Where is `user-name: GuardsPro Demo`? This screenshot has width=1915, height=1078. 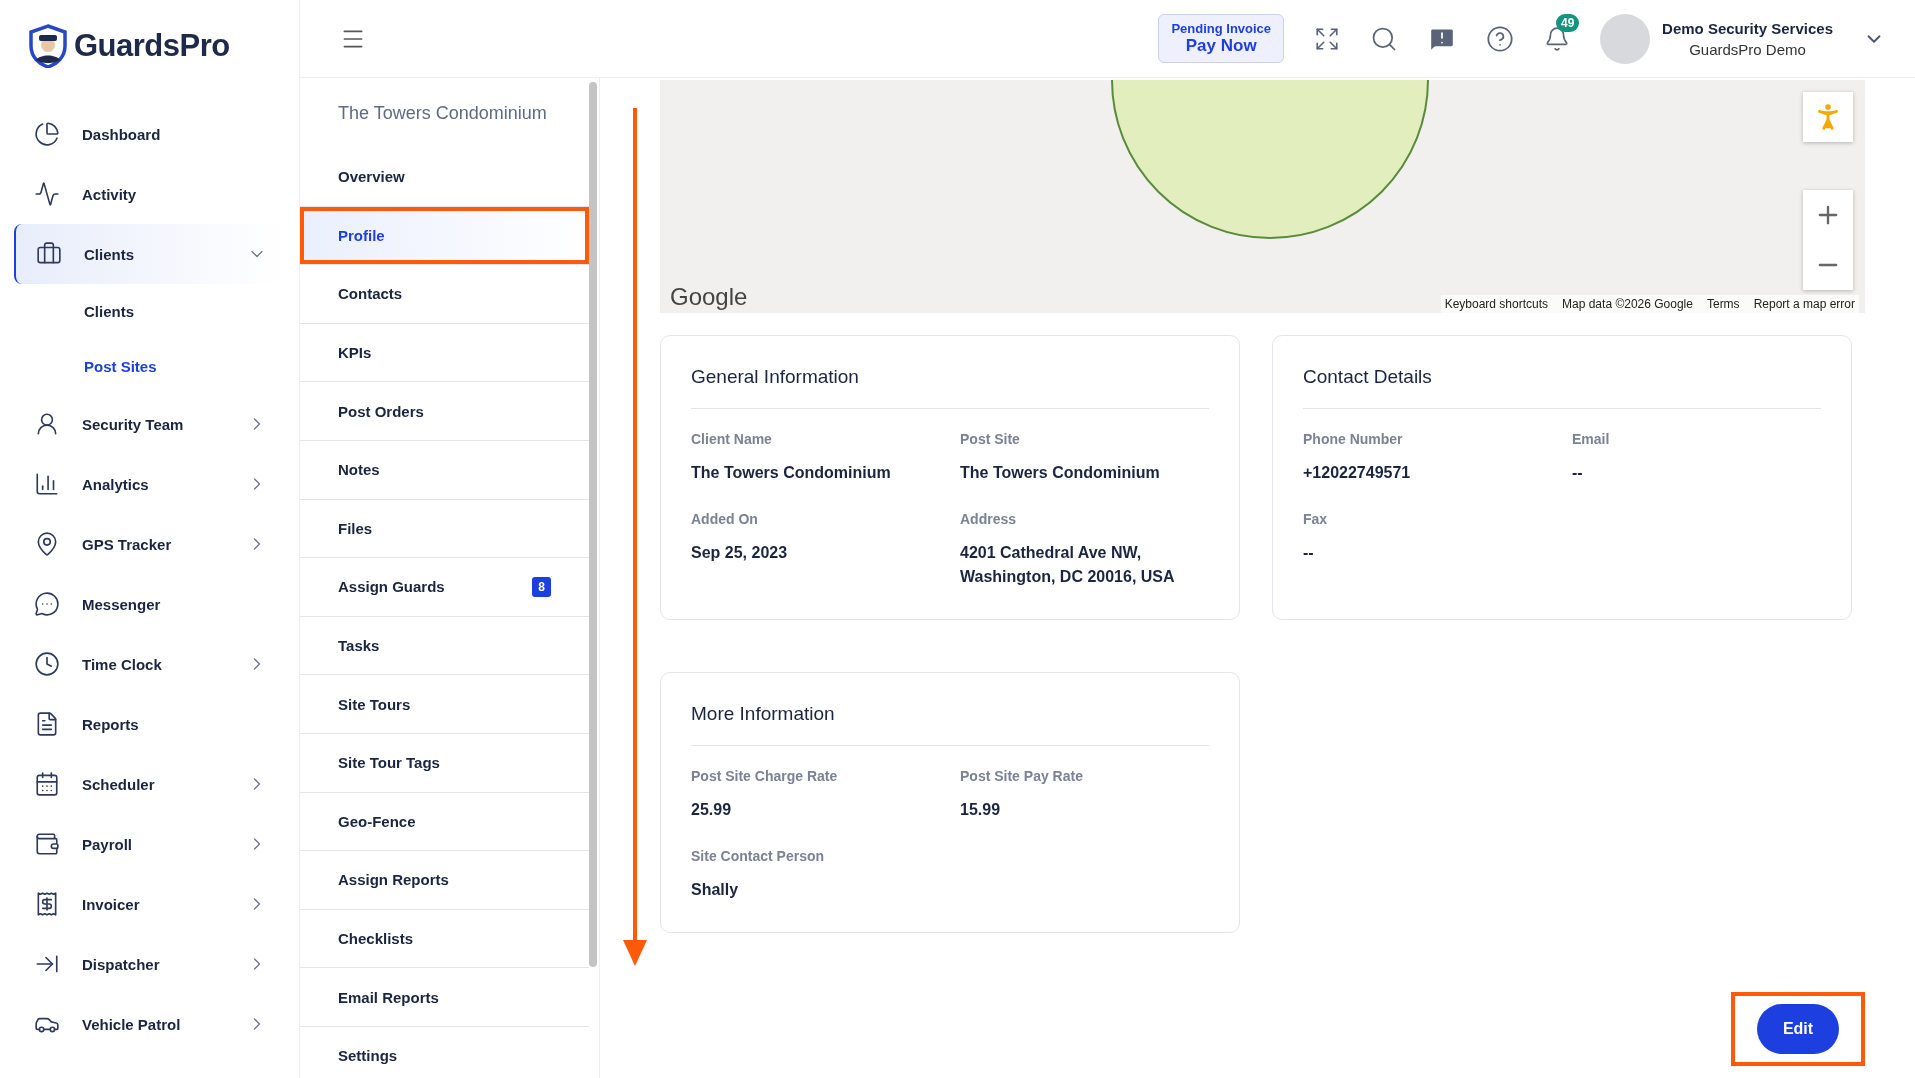 user-name: GuardsPro Demo is located at coordinates (1747, 49).